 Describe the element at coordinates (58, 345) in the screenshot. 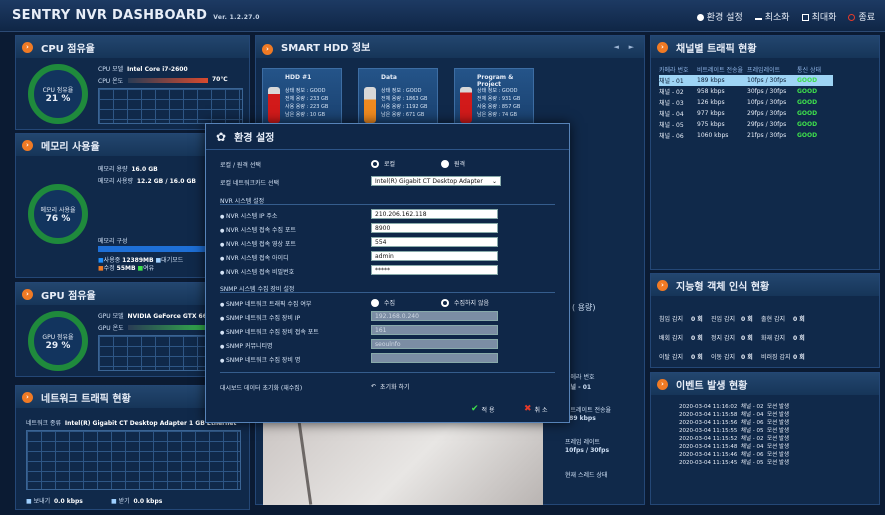

I see `gpu-percent: 29 %` at that location.